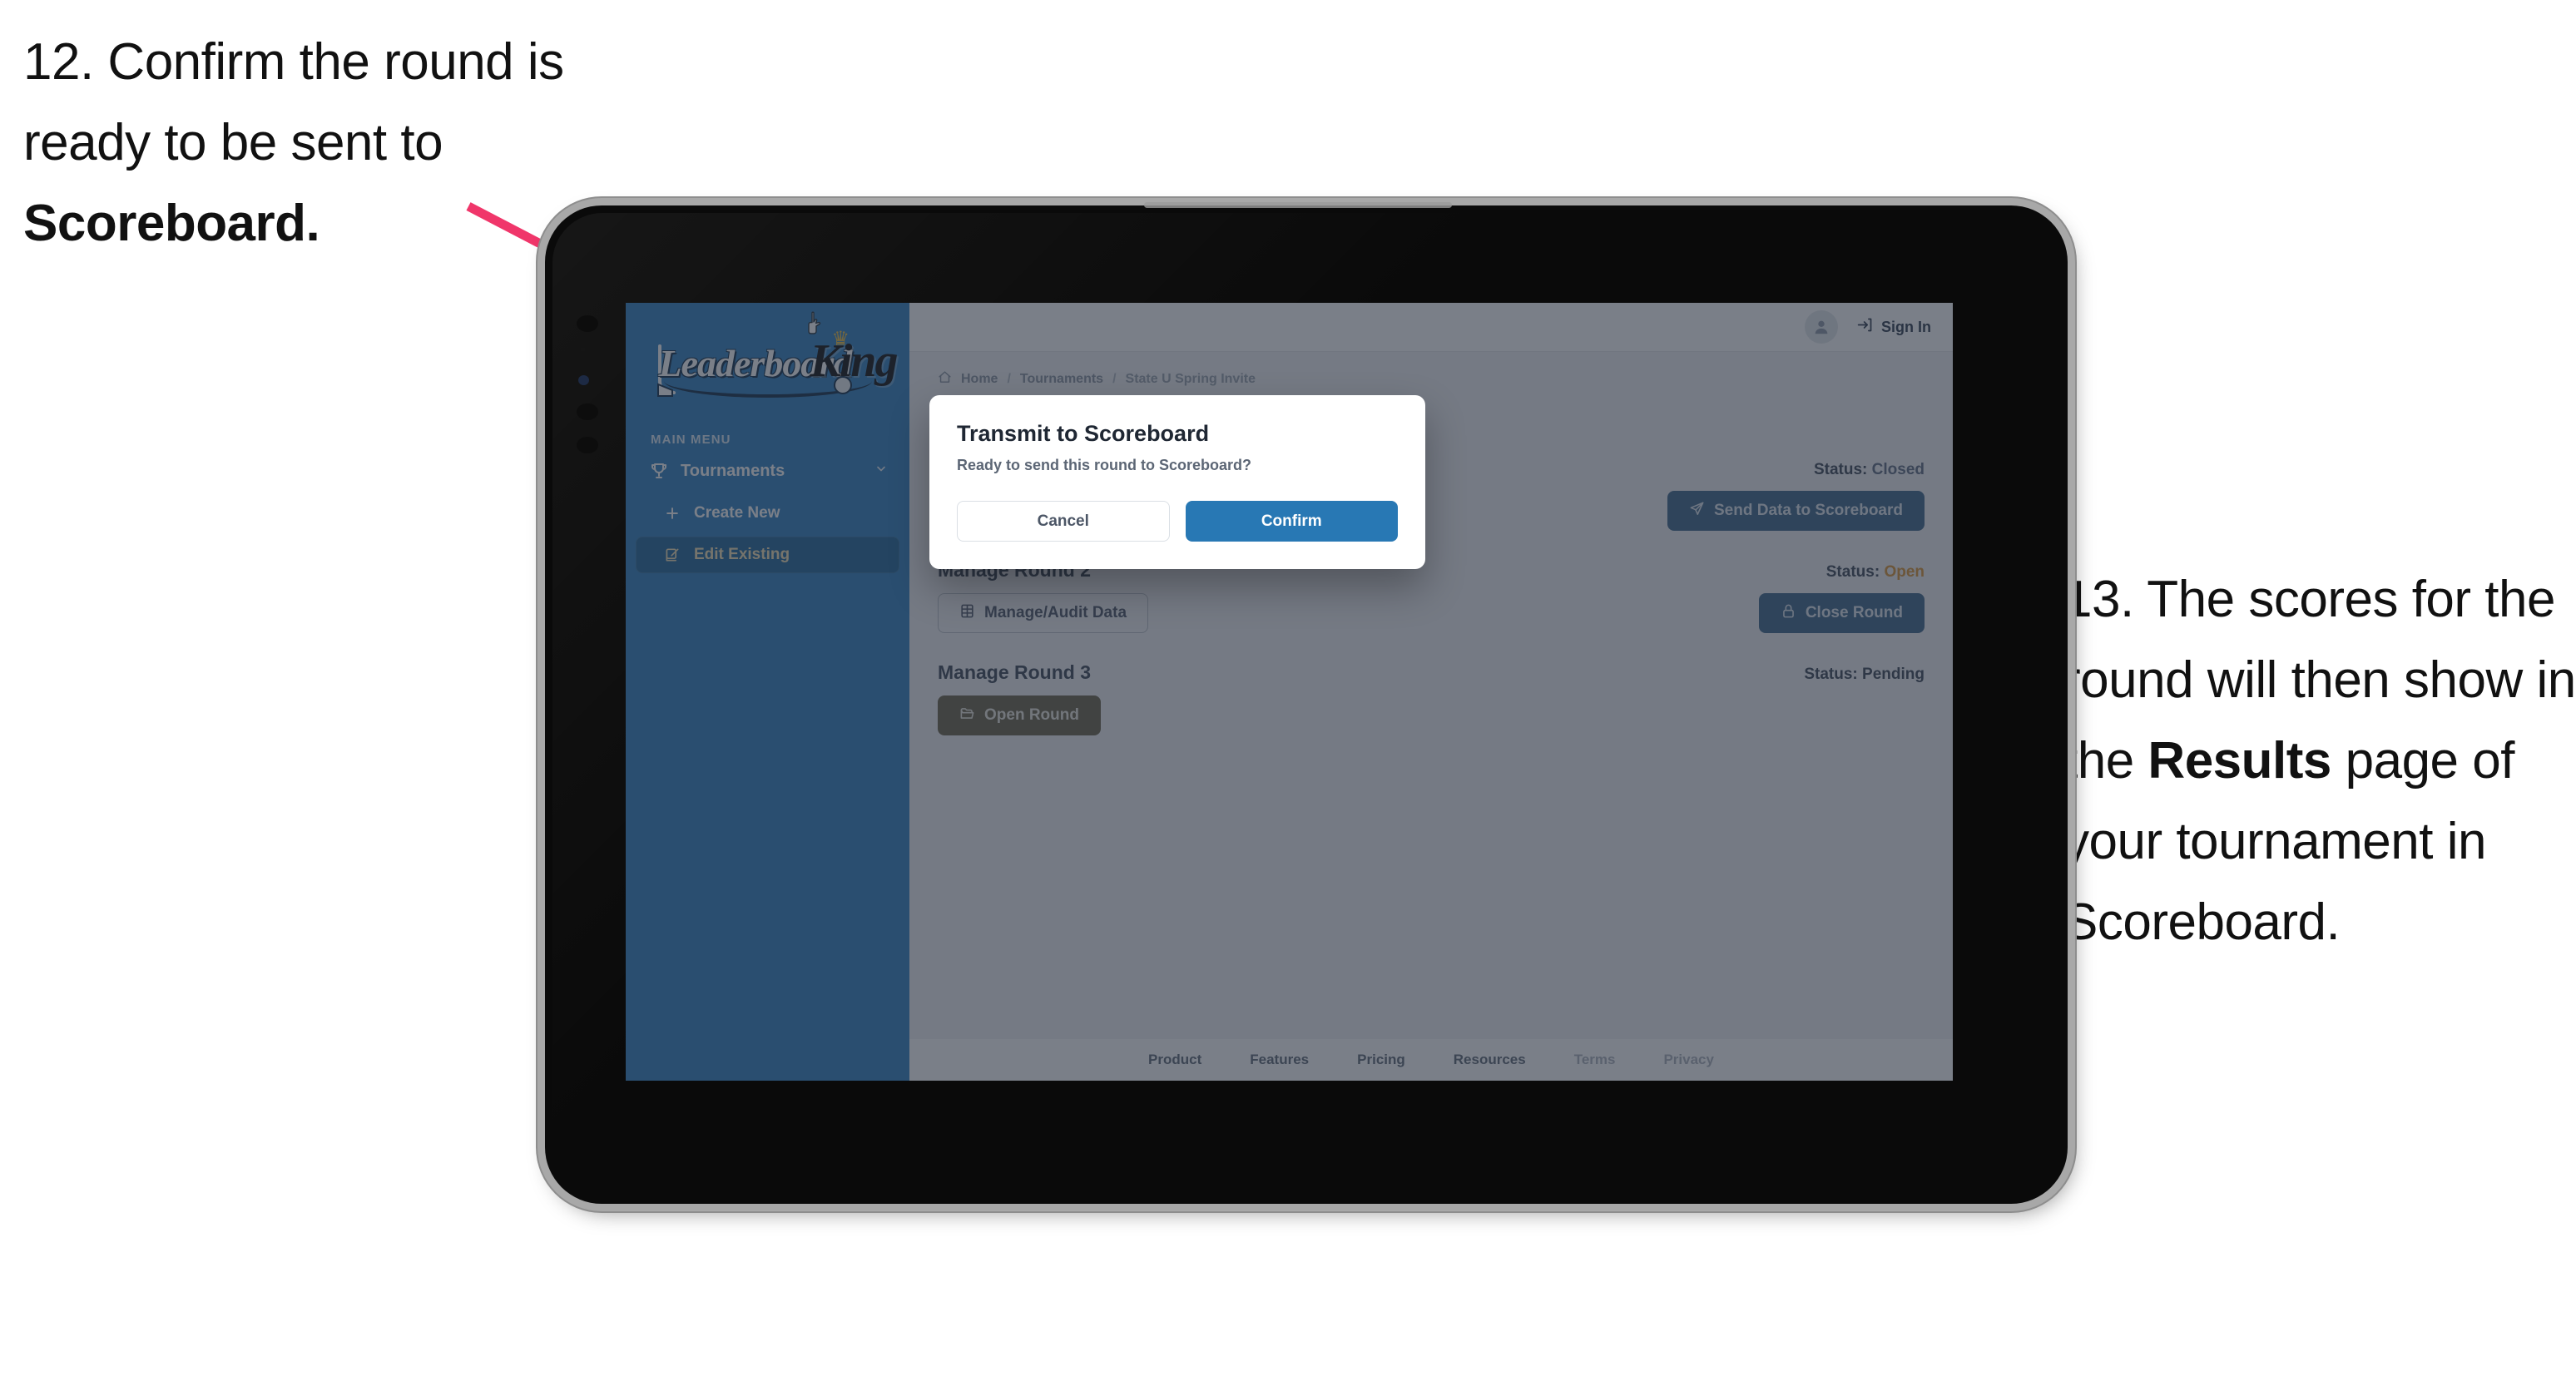 The image size is (2576, 1386). What do you see at coordinates (2239, 761) in the screenshot?
I see `annotation-step-13-bold: Results` at bounding box center [2239, 761].